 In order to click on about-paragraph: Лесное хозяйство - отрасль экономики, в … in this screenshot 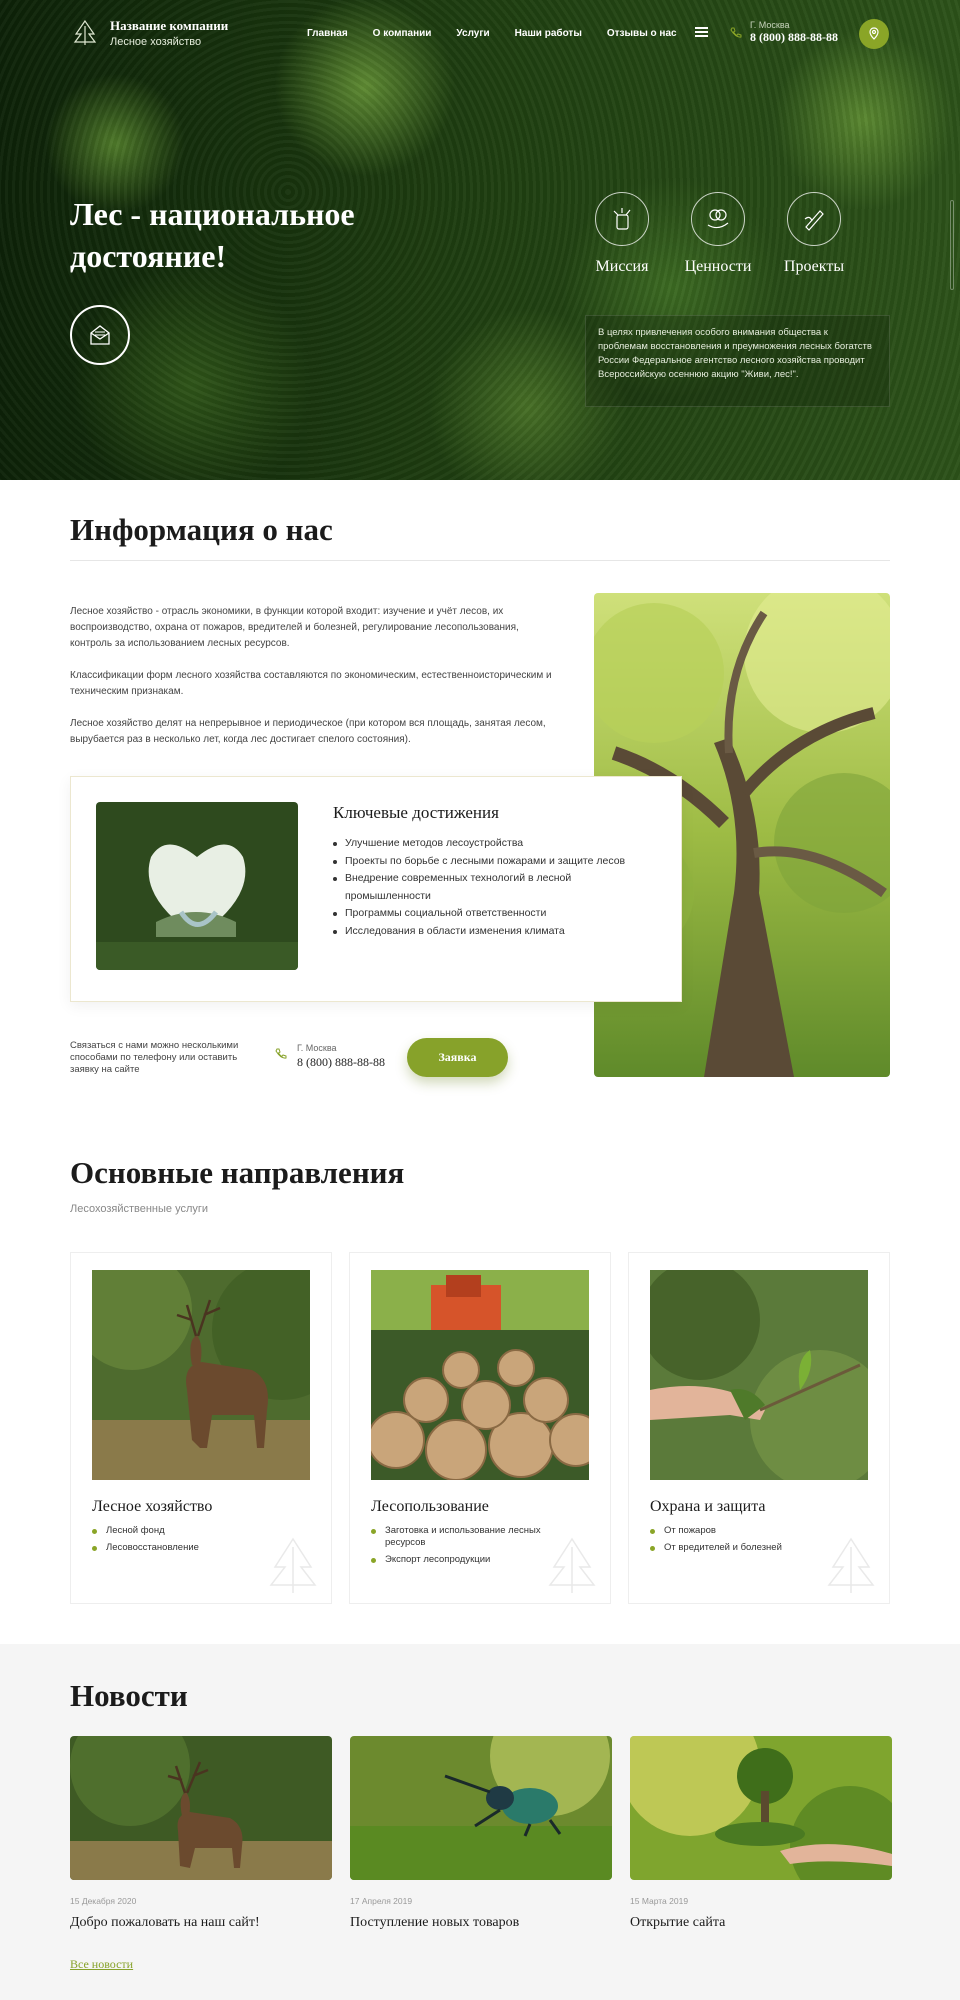, I will do `click(294, 627)`.